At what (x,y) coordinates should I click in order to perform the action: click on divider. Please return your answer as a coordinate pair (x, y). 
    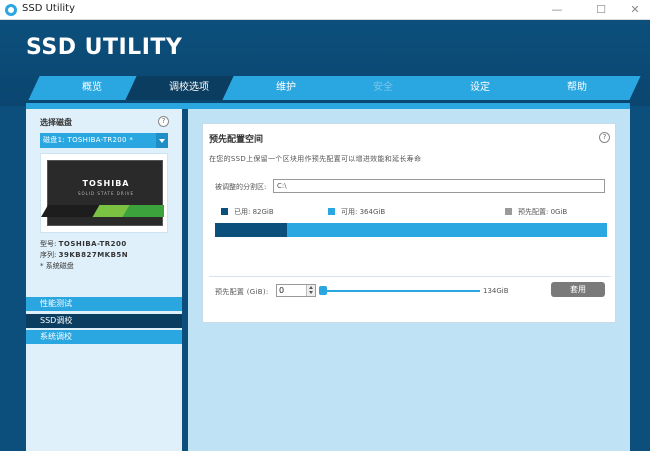
    Looking at the image, I should click on (410, 276).